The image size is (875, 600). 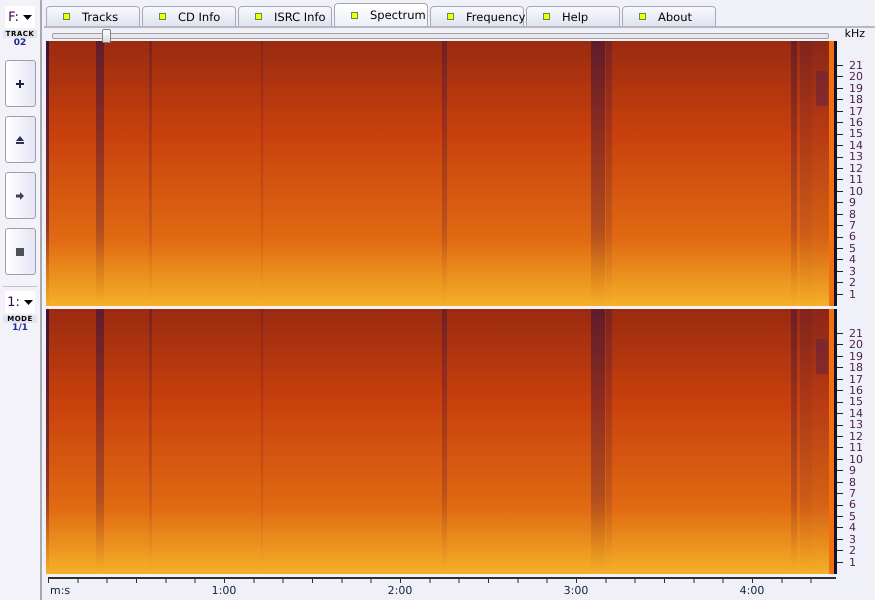 I want to click on frequency-label: 20, so click(x=856, y=77).